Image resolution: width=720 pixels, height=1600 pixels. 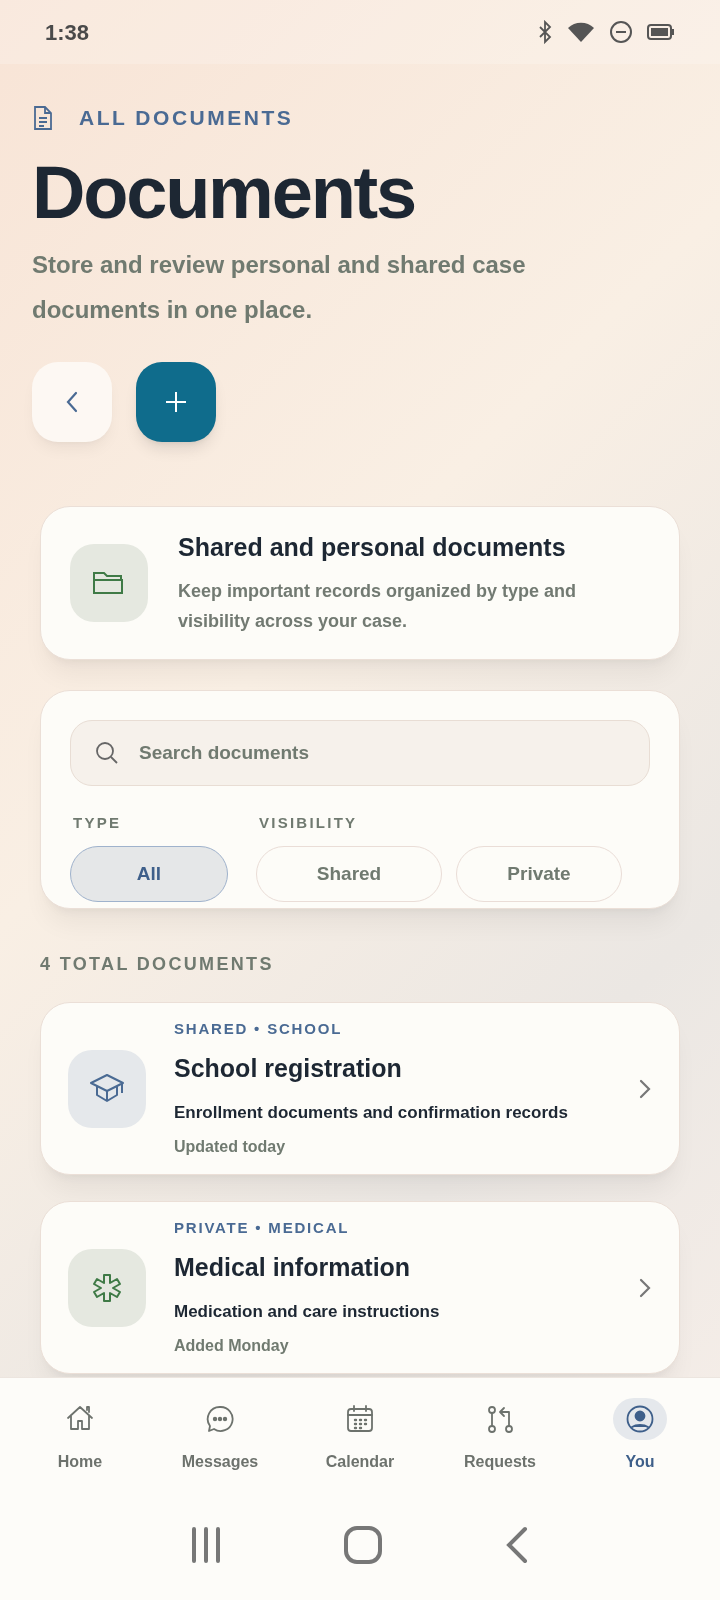 I want to click on document-meta: Added Monday, so click(x=232, y=1346).